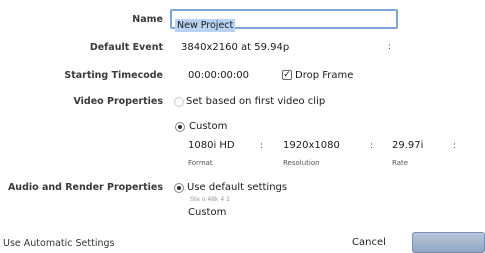 The width and height of the screenshot is (485, 253). Describe the element at coordinates (301, 163) in the screenshot. I see `video-resolution-caption: Resolution` at that location.